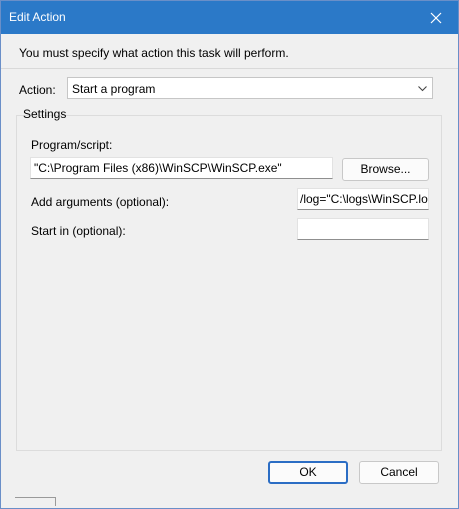  What do you see at coordinates (250, 88) in the screenshot?
I see `action-dropdown: Start a program` at bounding box center [250, 88].